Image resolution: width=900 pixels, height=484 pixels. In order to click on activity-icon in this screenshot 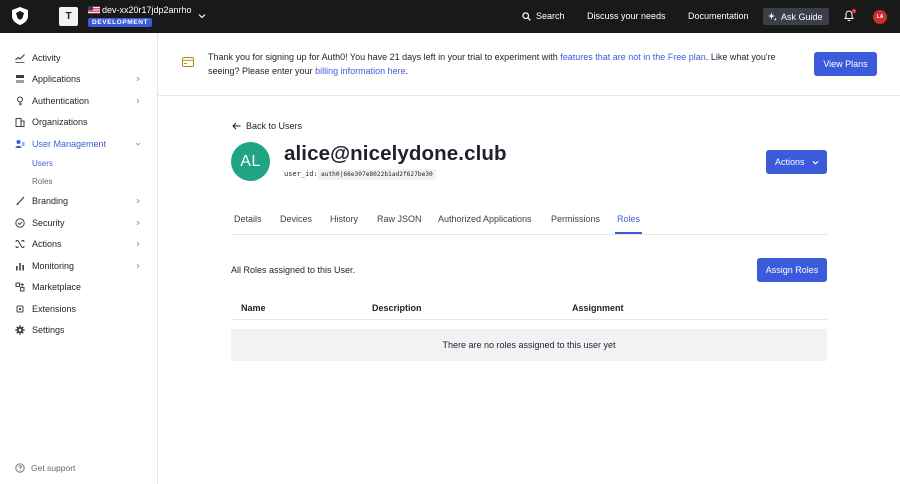, I will do `click(20, 58)`.